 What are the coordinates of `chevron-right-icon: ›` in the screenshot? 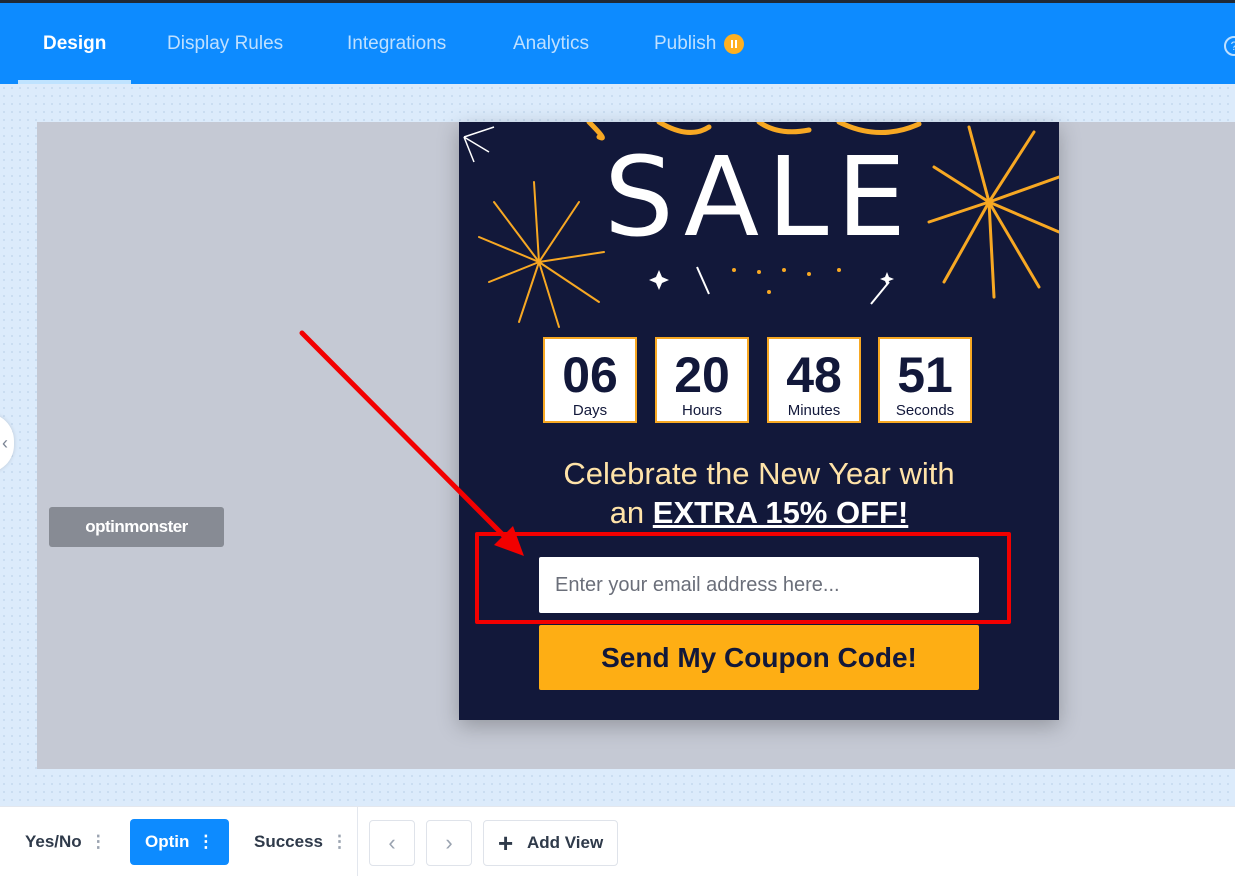 It's located at (449, 842).